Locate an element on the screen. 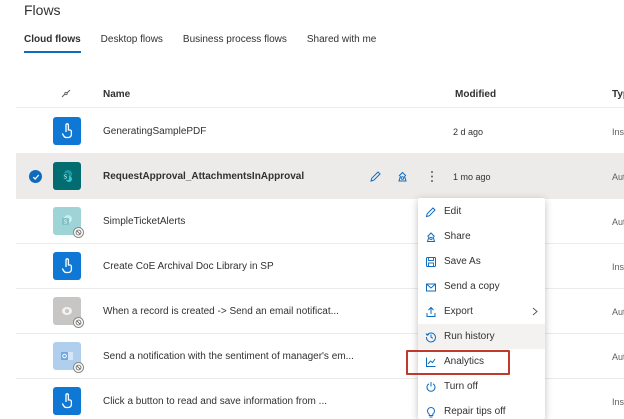 Image resolution: width=624 pixels, height=419 pixels. history-icon is located at coordinates (431, 337).